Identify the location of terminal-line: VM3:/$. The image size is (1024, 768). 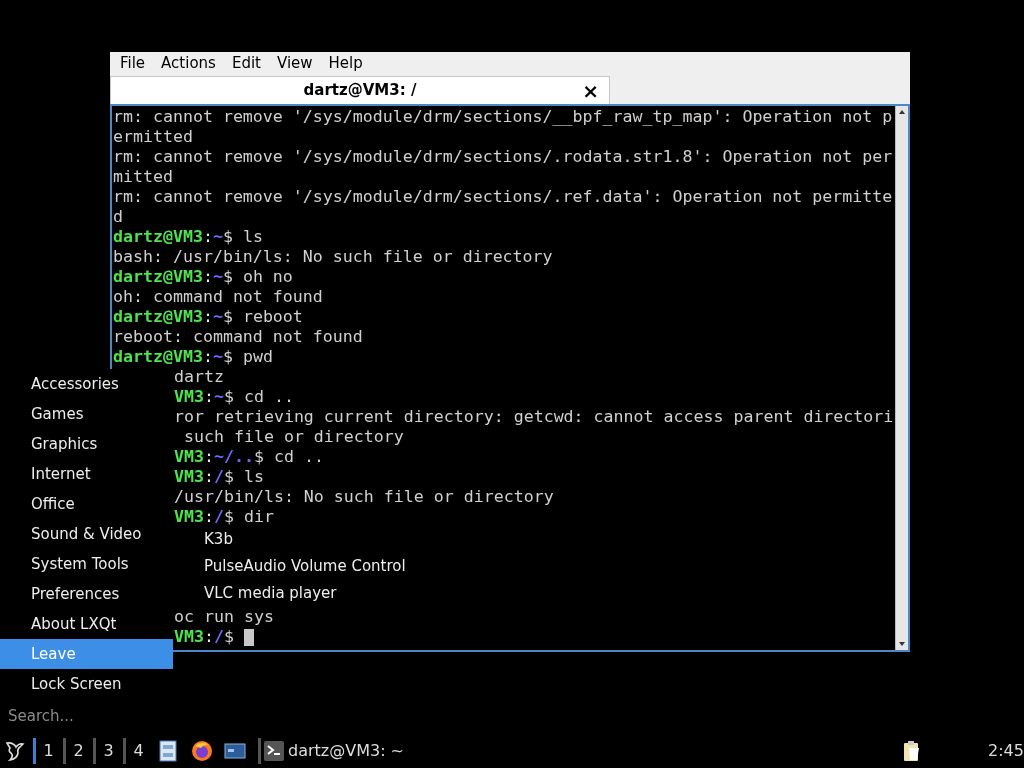
(534, 637).